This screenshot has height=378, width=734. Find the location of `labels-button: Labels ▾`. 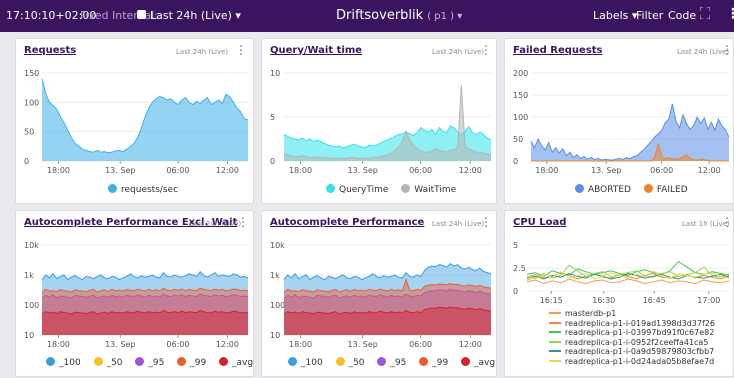

labels-button: Labels ▾ is located at coordinates (615, 15).